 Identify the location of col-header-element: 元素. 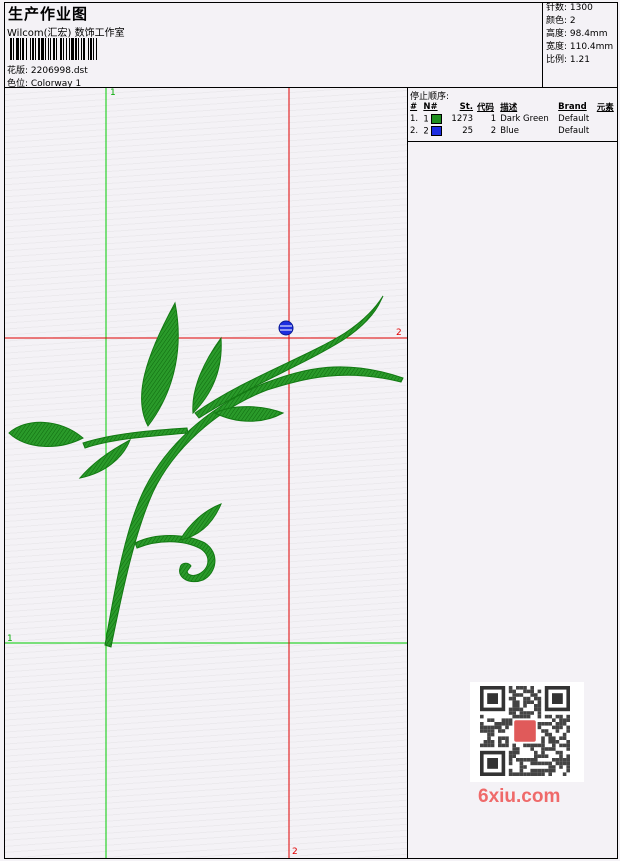
(605, 108).